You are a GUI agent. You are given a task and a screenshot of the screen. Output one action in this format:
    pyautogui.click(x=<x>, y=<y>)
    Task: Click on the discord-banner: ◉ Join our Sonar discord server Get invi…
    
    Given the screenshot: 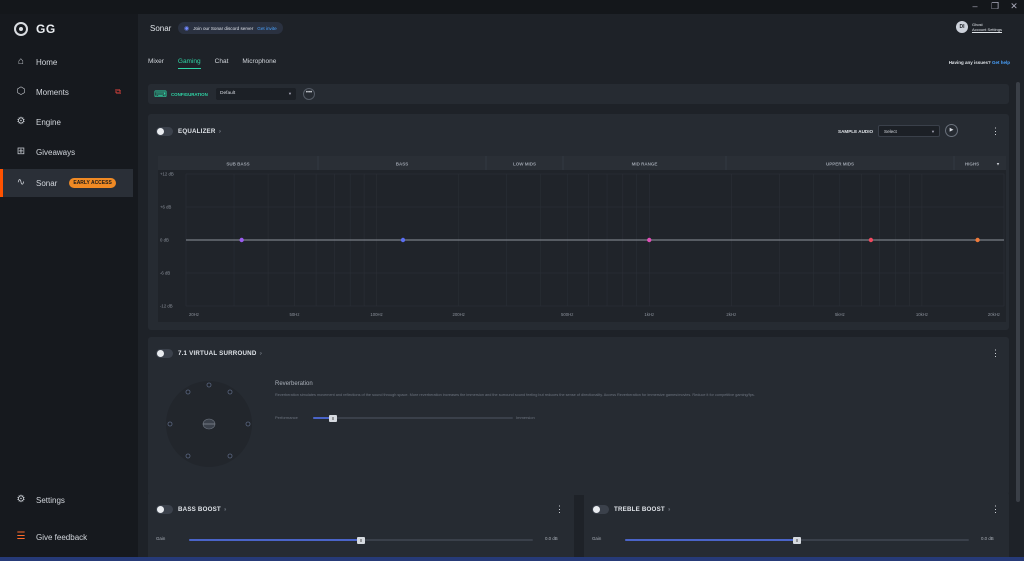 What is the action you would take?
    pyautogui.click(x=230, y=28)
    